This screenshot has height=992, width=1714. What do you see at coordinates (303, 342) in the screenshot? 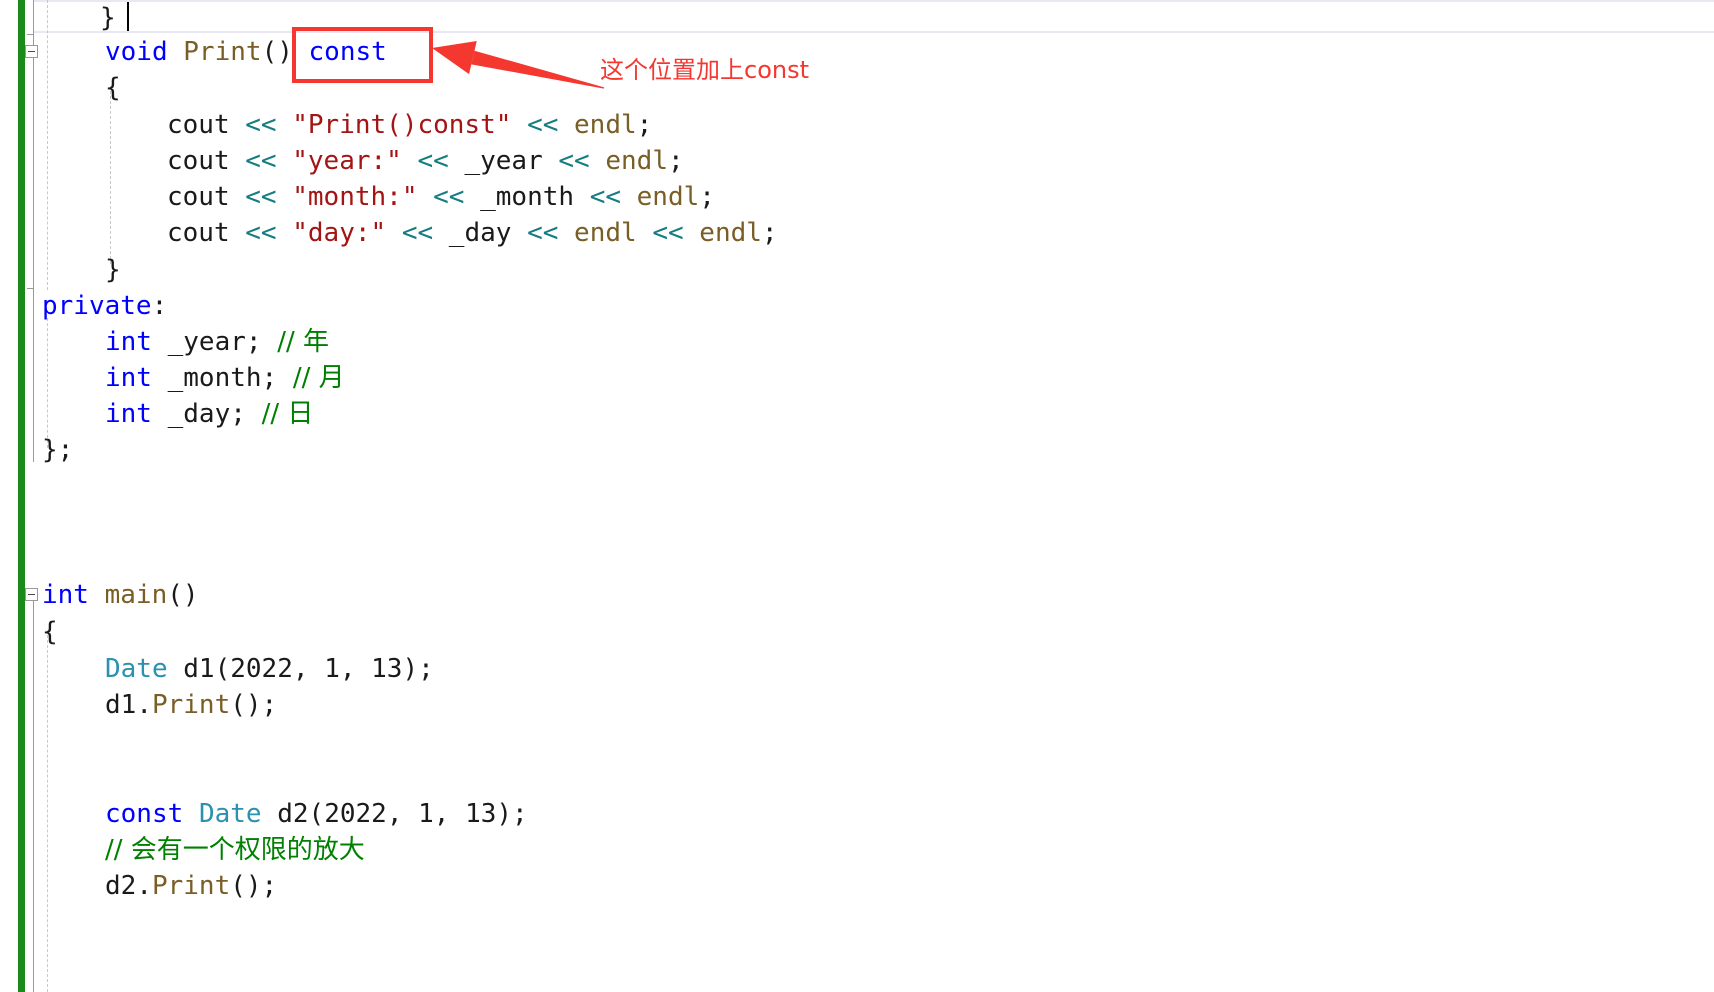
I see `line-field-year-token-4: // 年` at bounding box center [303, 342].